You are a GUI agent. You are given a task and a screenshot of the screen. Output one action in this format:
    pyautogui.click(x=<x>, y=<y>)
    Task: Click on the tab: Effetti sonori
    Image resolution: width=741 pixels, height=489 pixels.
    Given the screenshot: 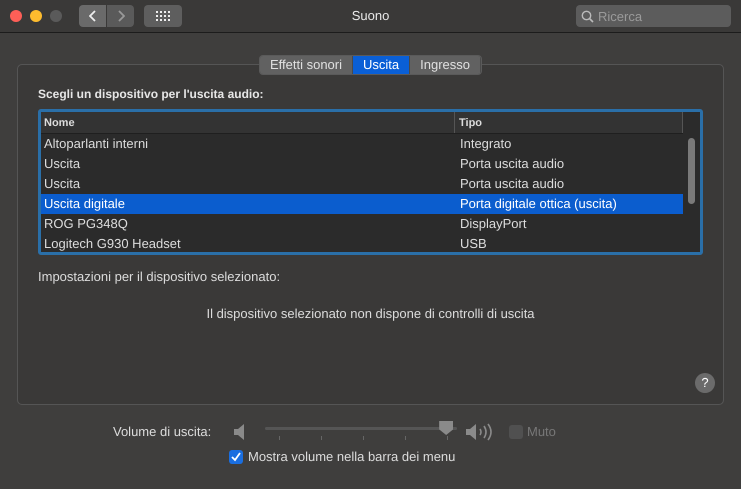 What is the action you would take?
    pyautogui.click(x=307, y=65)
    